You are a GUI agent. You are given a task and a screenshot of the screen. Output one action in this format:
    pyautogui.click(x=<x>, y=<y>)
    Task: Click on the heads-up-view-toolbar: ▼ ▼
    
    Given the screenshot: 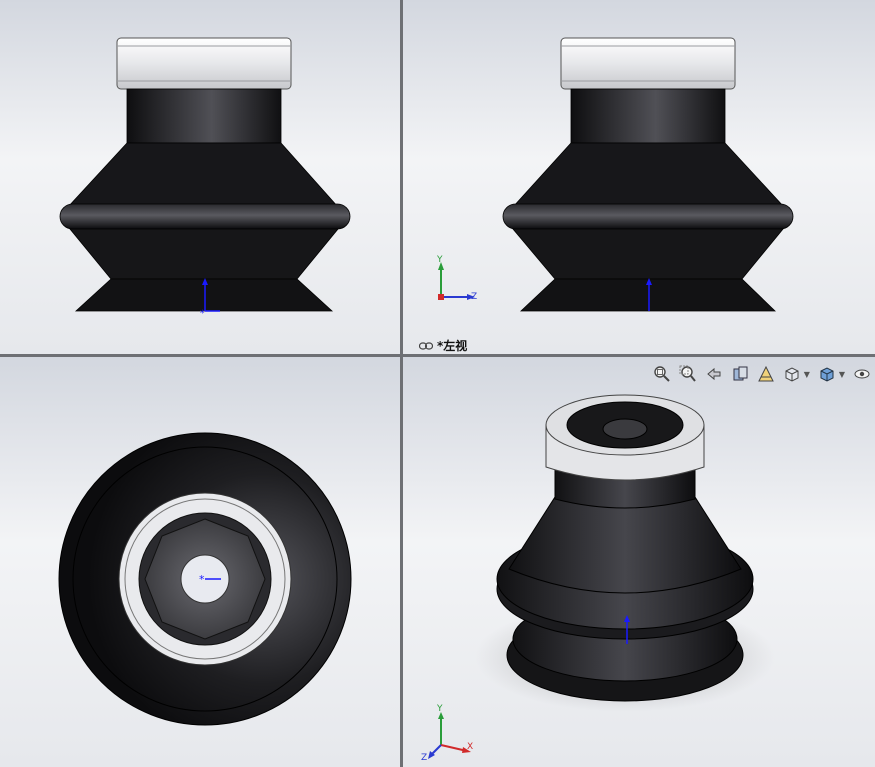 What is the action you would take?
    pyautogui.click(x=762, y=374)
    